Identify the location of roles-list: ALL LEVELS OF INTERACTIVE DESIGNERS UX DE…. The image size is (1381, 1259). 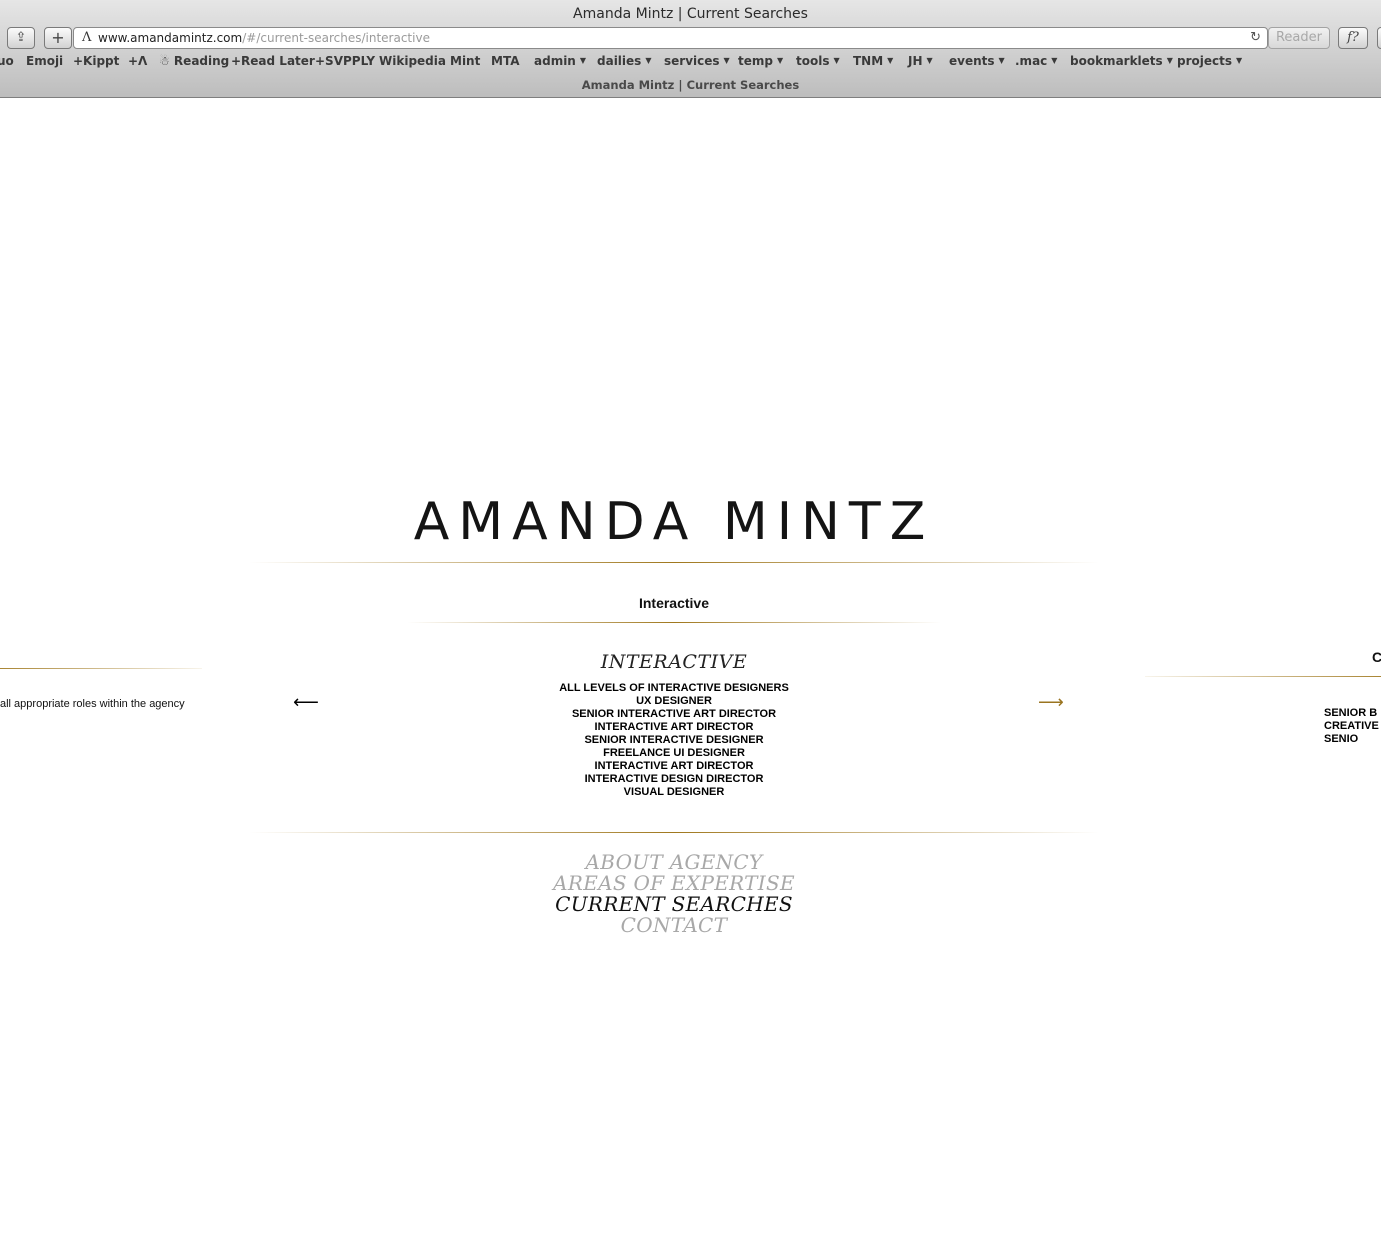
(674, 740).